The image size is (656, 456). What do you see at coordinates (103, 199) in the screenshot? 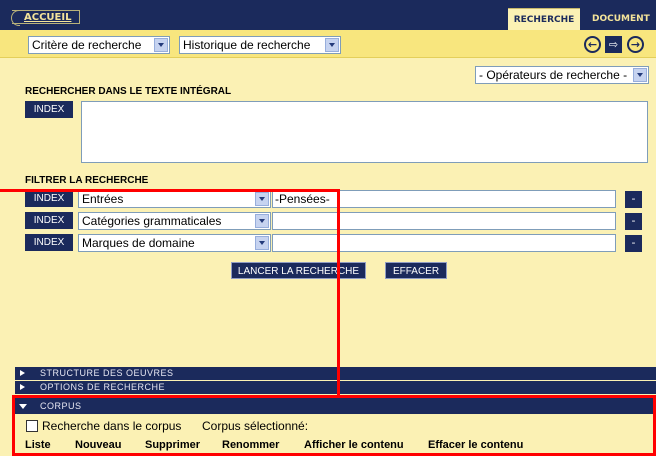
I see `filter-field-value: Entrées` at bounding box center [103, 199].